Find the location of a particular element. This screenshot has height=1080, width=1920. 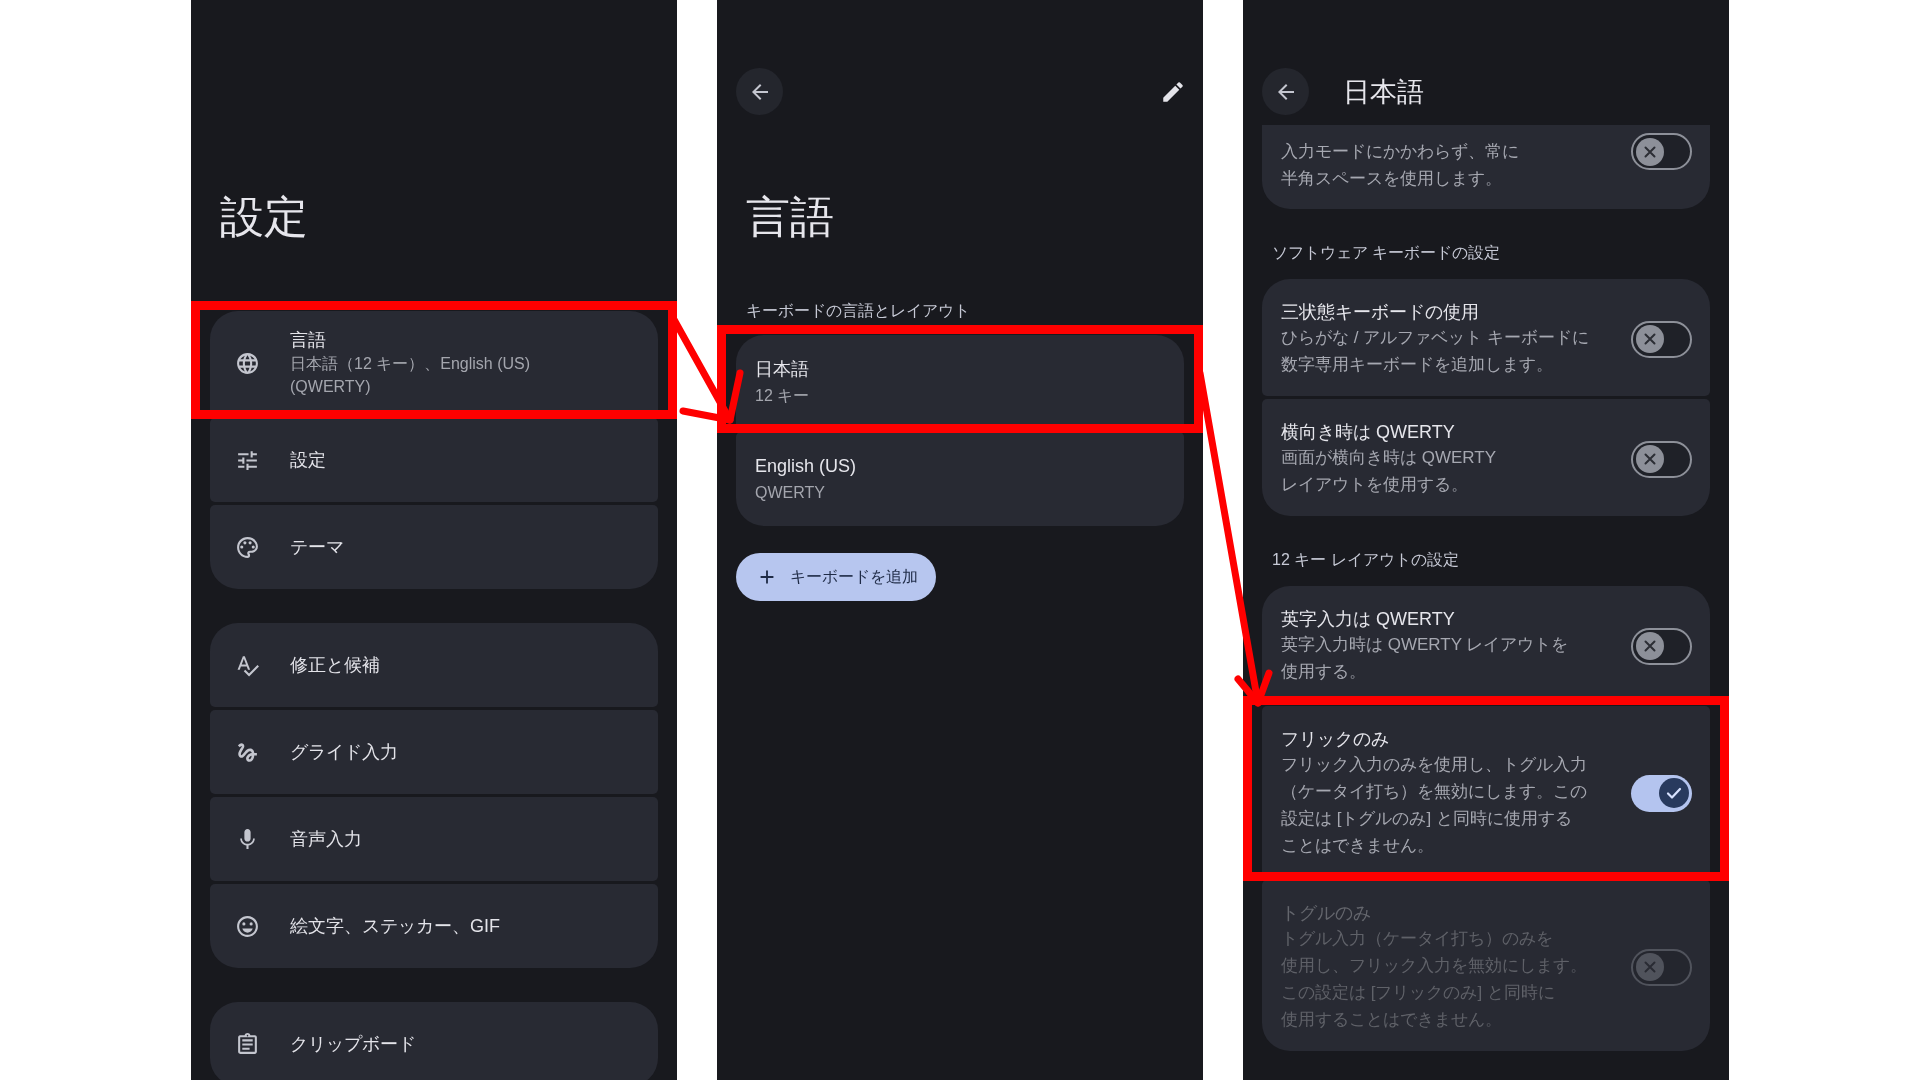

section-heading: ソフトウェア キーボードの設定 is located at coordinates (1386, 253).